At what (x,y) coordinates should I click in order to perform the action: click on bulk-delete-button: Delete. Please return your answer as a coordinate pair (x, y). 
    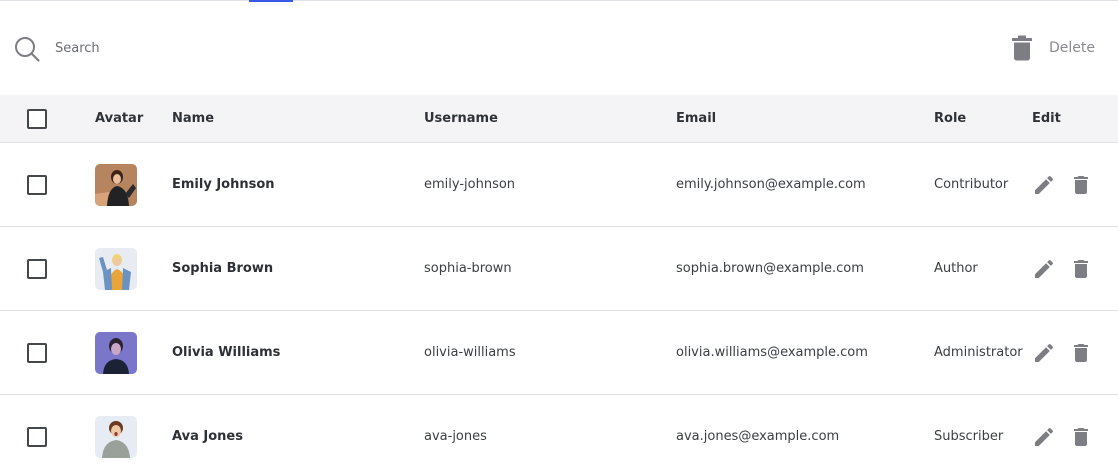
    Looking at the image, I should click on (1052, 48).